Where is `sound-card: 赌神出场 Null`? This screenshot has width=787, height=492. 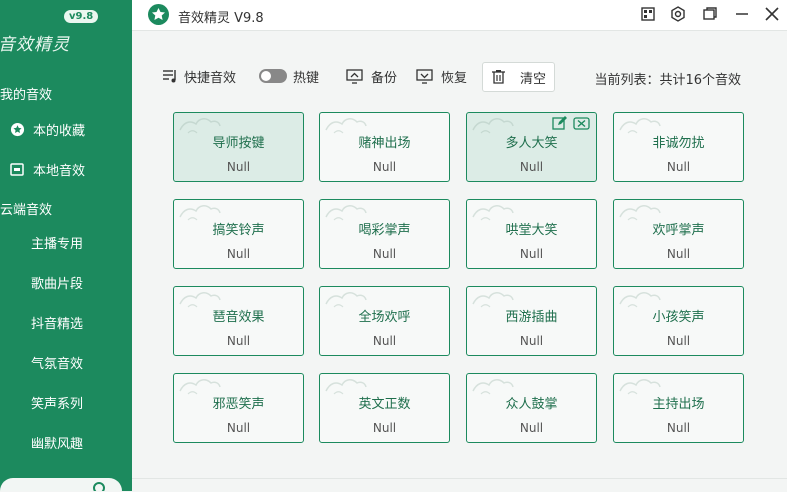
sound-card: 赌神出场 Null is located at coordinates (384, 147).